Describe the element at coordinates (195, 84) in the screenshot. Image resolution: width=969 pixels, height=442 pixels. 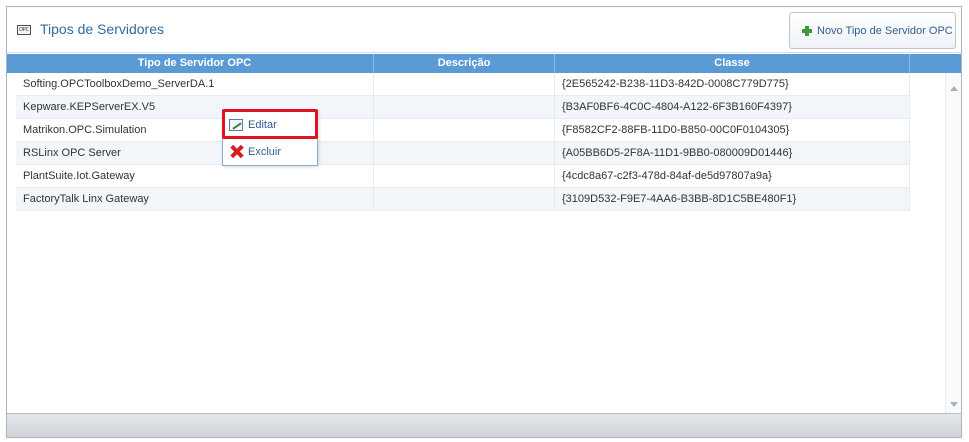
I see `cell-tipo: Softing.OPCToolboxDemo_ServerDA.1` at that location.